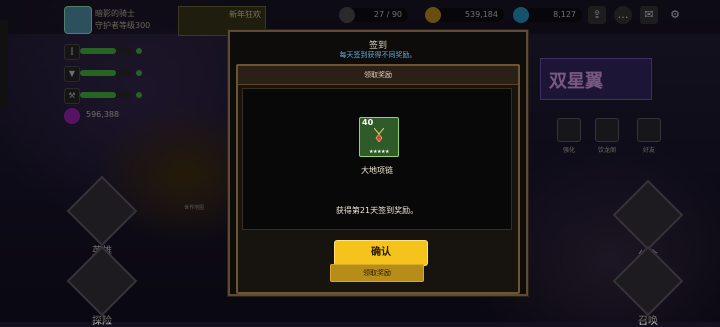 This screenshot has width=720, height=327. I want to click on claim-reward-button: 领取奖励, so click(377, 273).